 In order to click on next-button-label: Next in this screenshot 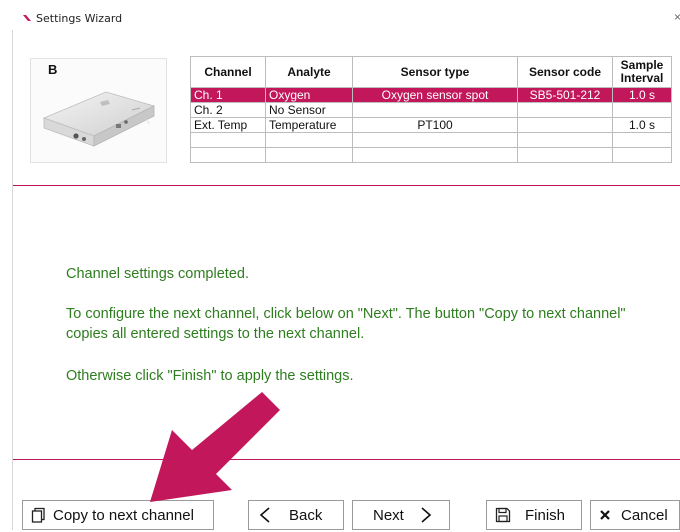, I will do `click(388, 515)`.